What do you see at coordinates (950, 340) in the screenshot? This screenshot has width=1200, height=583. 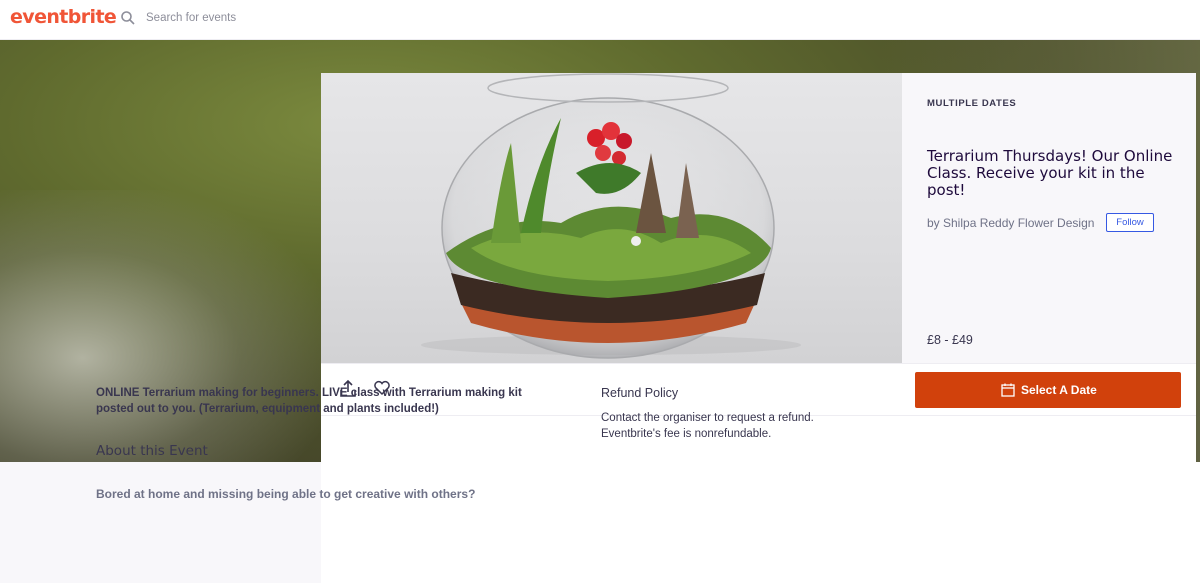 I see `price-range: £8 - £49` at bounding box center [950, 340].